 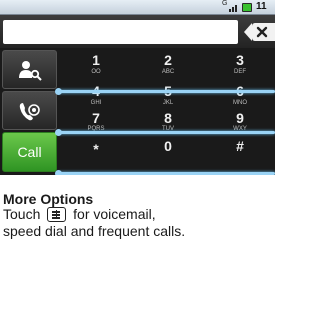 I want to click on dial-entry-row, so click(x=137, y=31).